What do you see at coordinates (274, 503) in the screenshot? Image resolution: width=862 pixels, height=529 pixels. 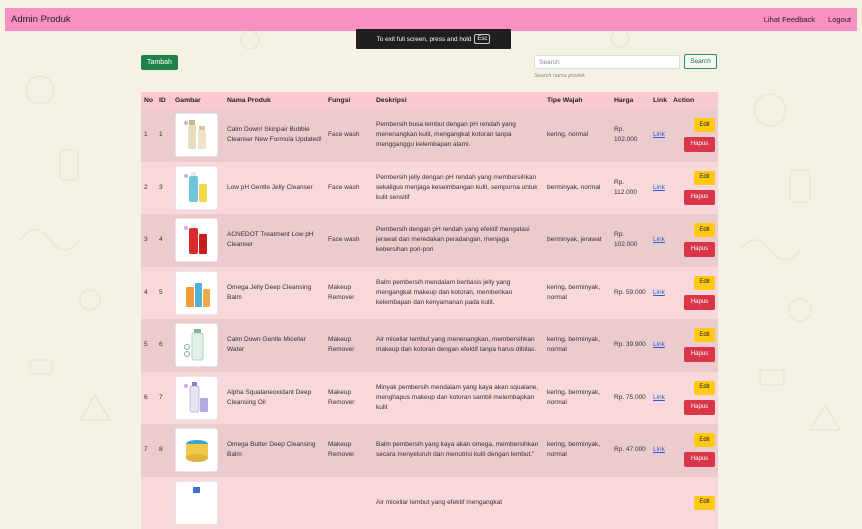 I see `cell-nama-produk` at bounding box center [274, 503].